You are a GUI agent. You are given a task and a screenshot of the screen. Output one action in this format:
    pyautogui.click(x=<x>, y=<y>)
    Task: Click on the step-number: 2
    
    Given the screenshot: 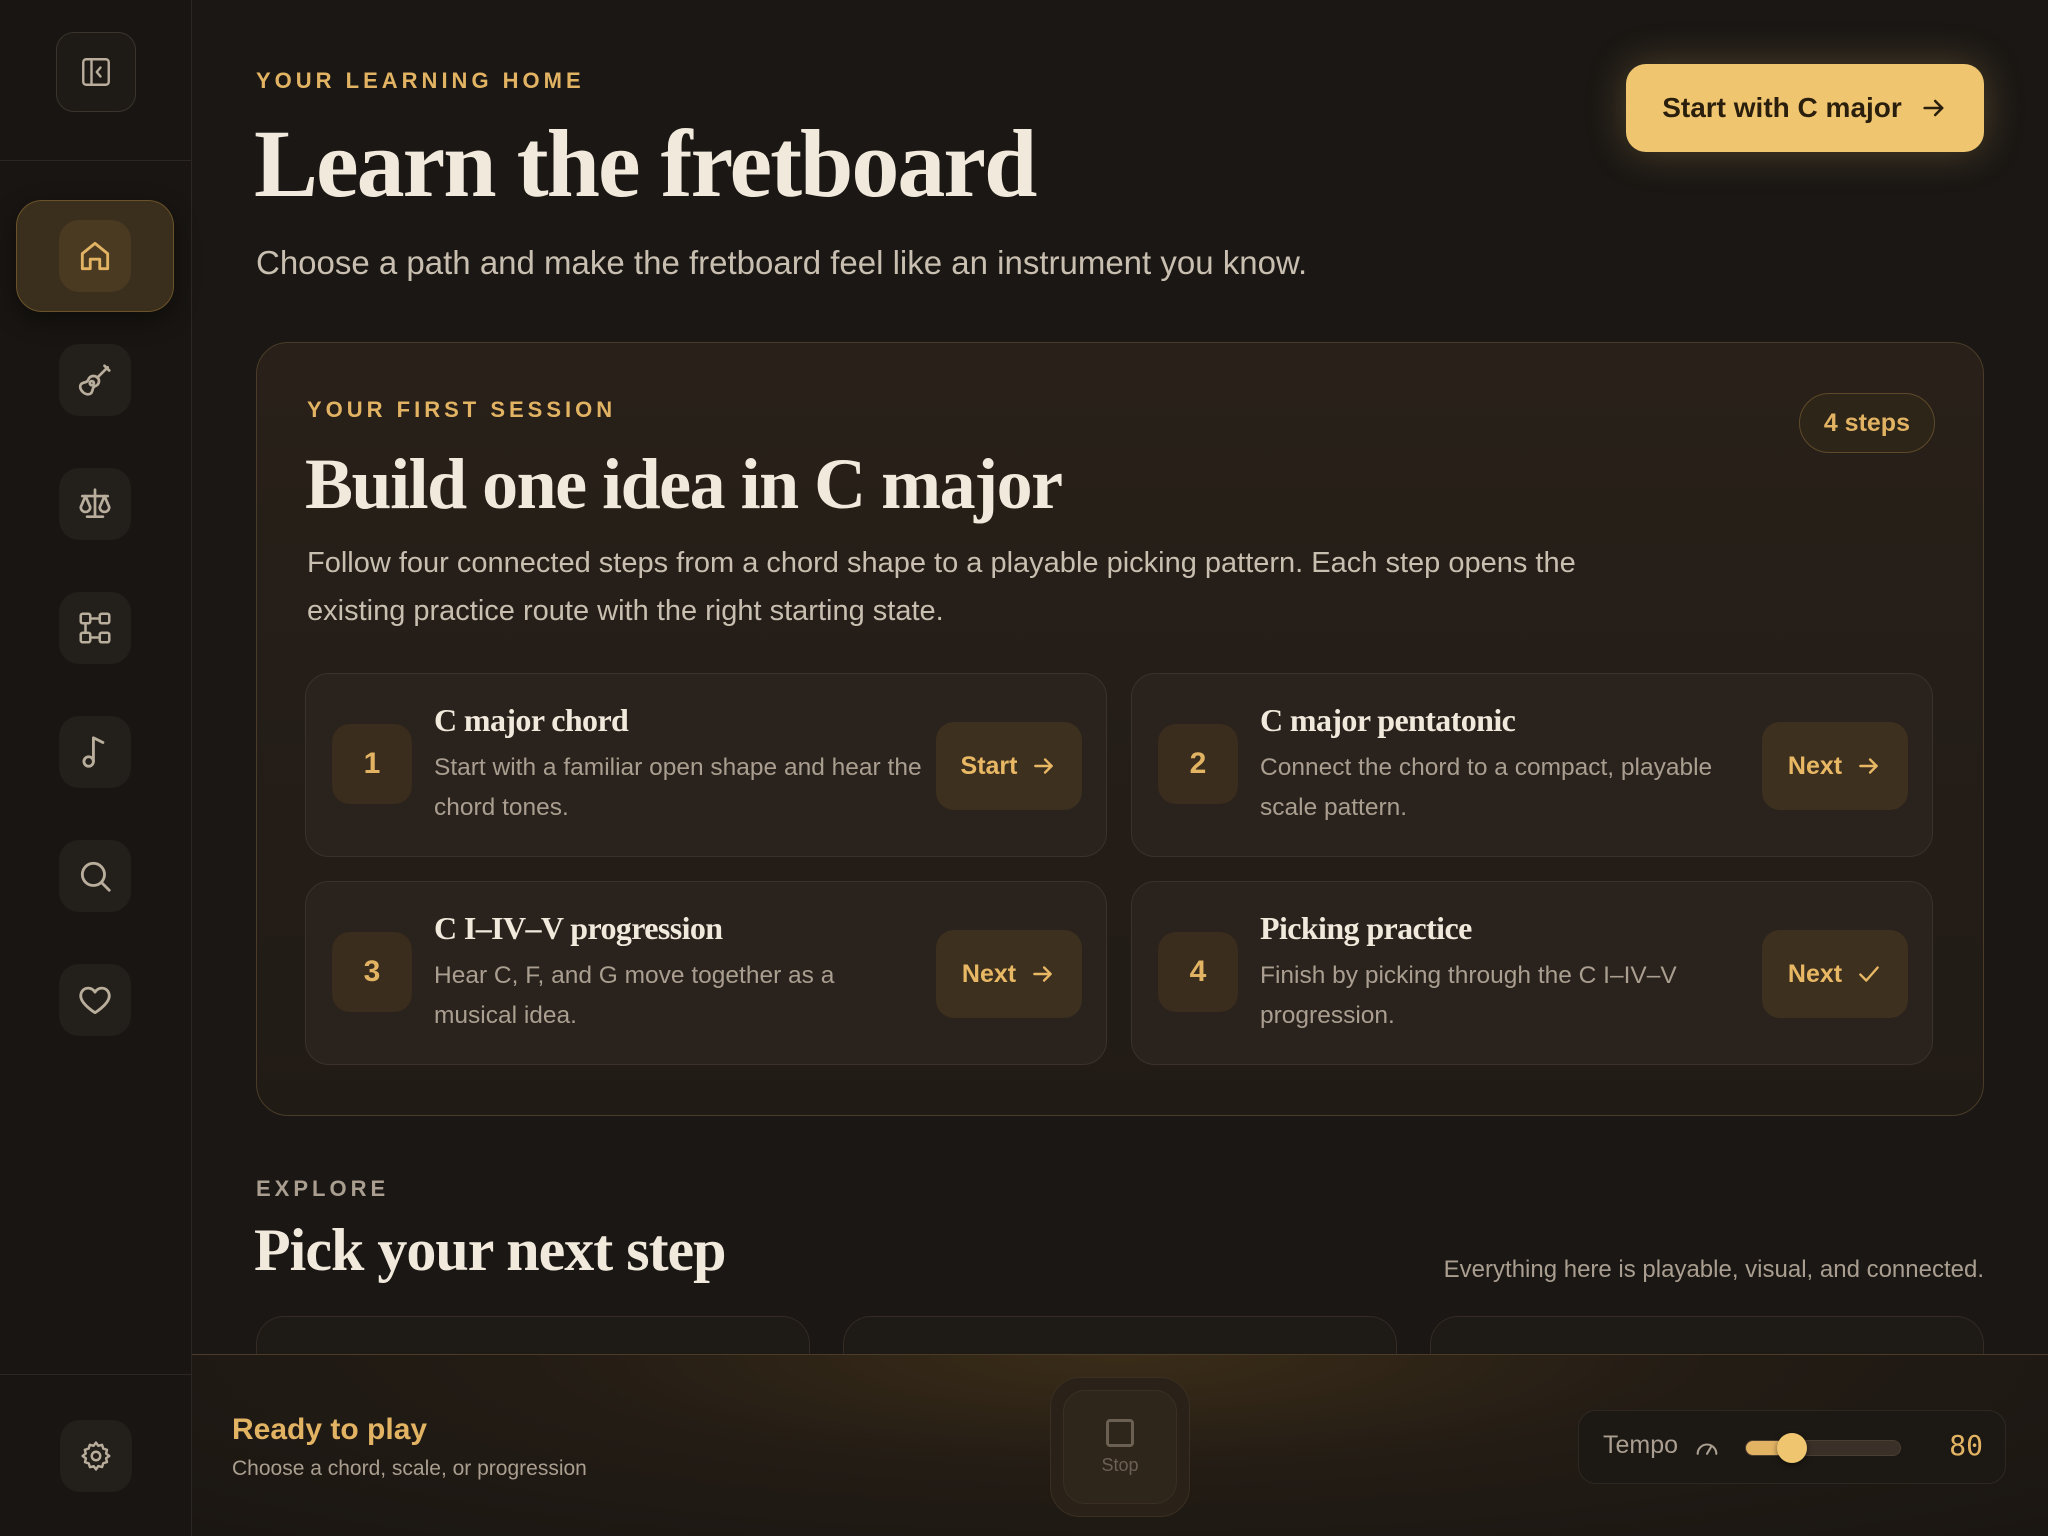 What is the action you would take?
    pyautogui.click(x=1198, y=764)
    